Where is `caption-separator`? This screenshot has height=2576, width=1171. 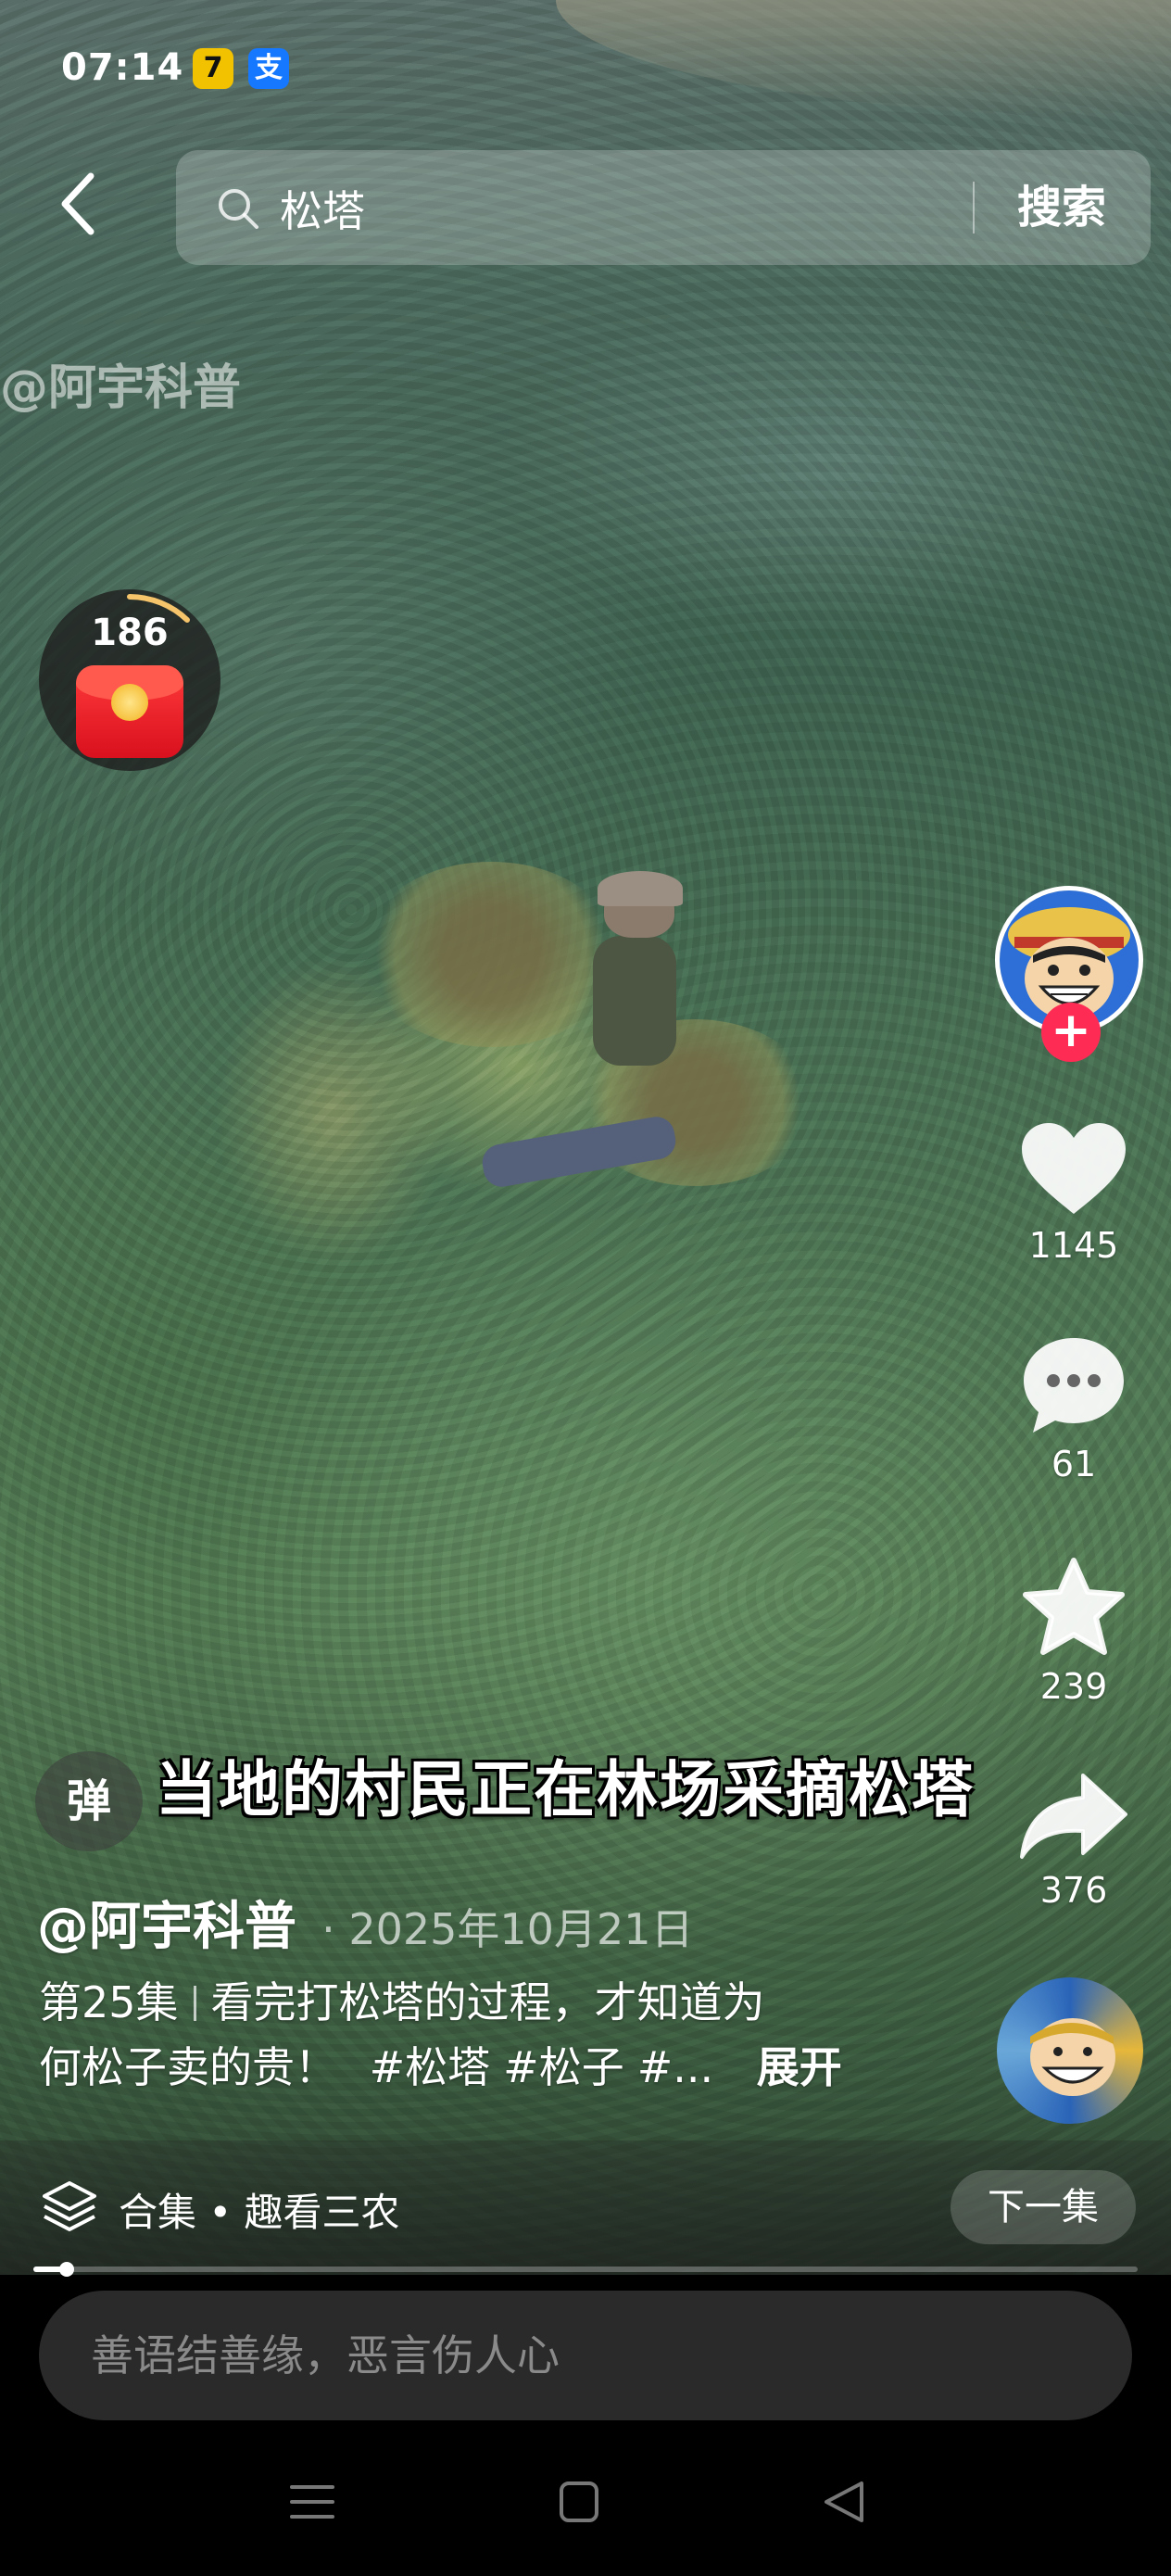
caption-separator is located at coordinates (195, 2004).